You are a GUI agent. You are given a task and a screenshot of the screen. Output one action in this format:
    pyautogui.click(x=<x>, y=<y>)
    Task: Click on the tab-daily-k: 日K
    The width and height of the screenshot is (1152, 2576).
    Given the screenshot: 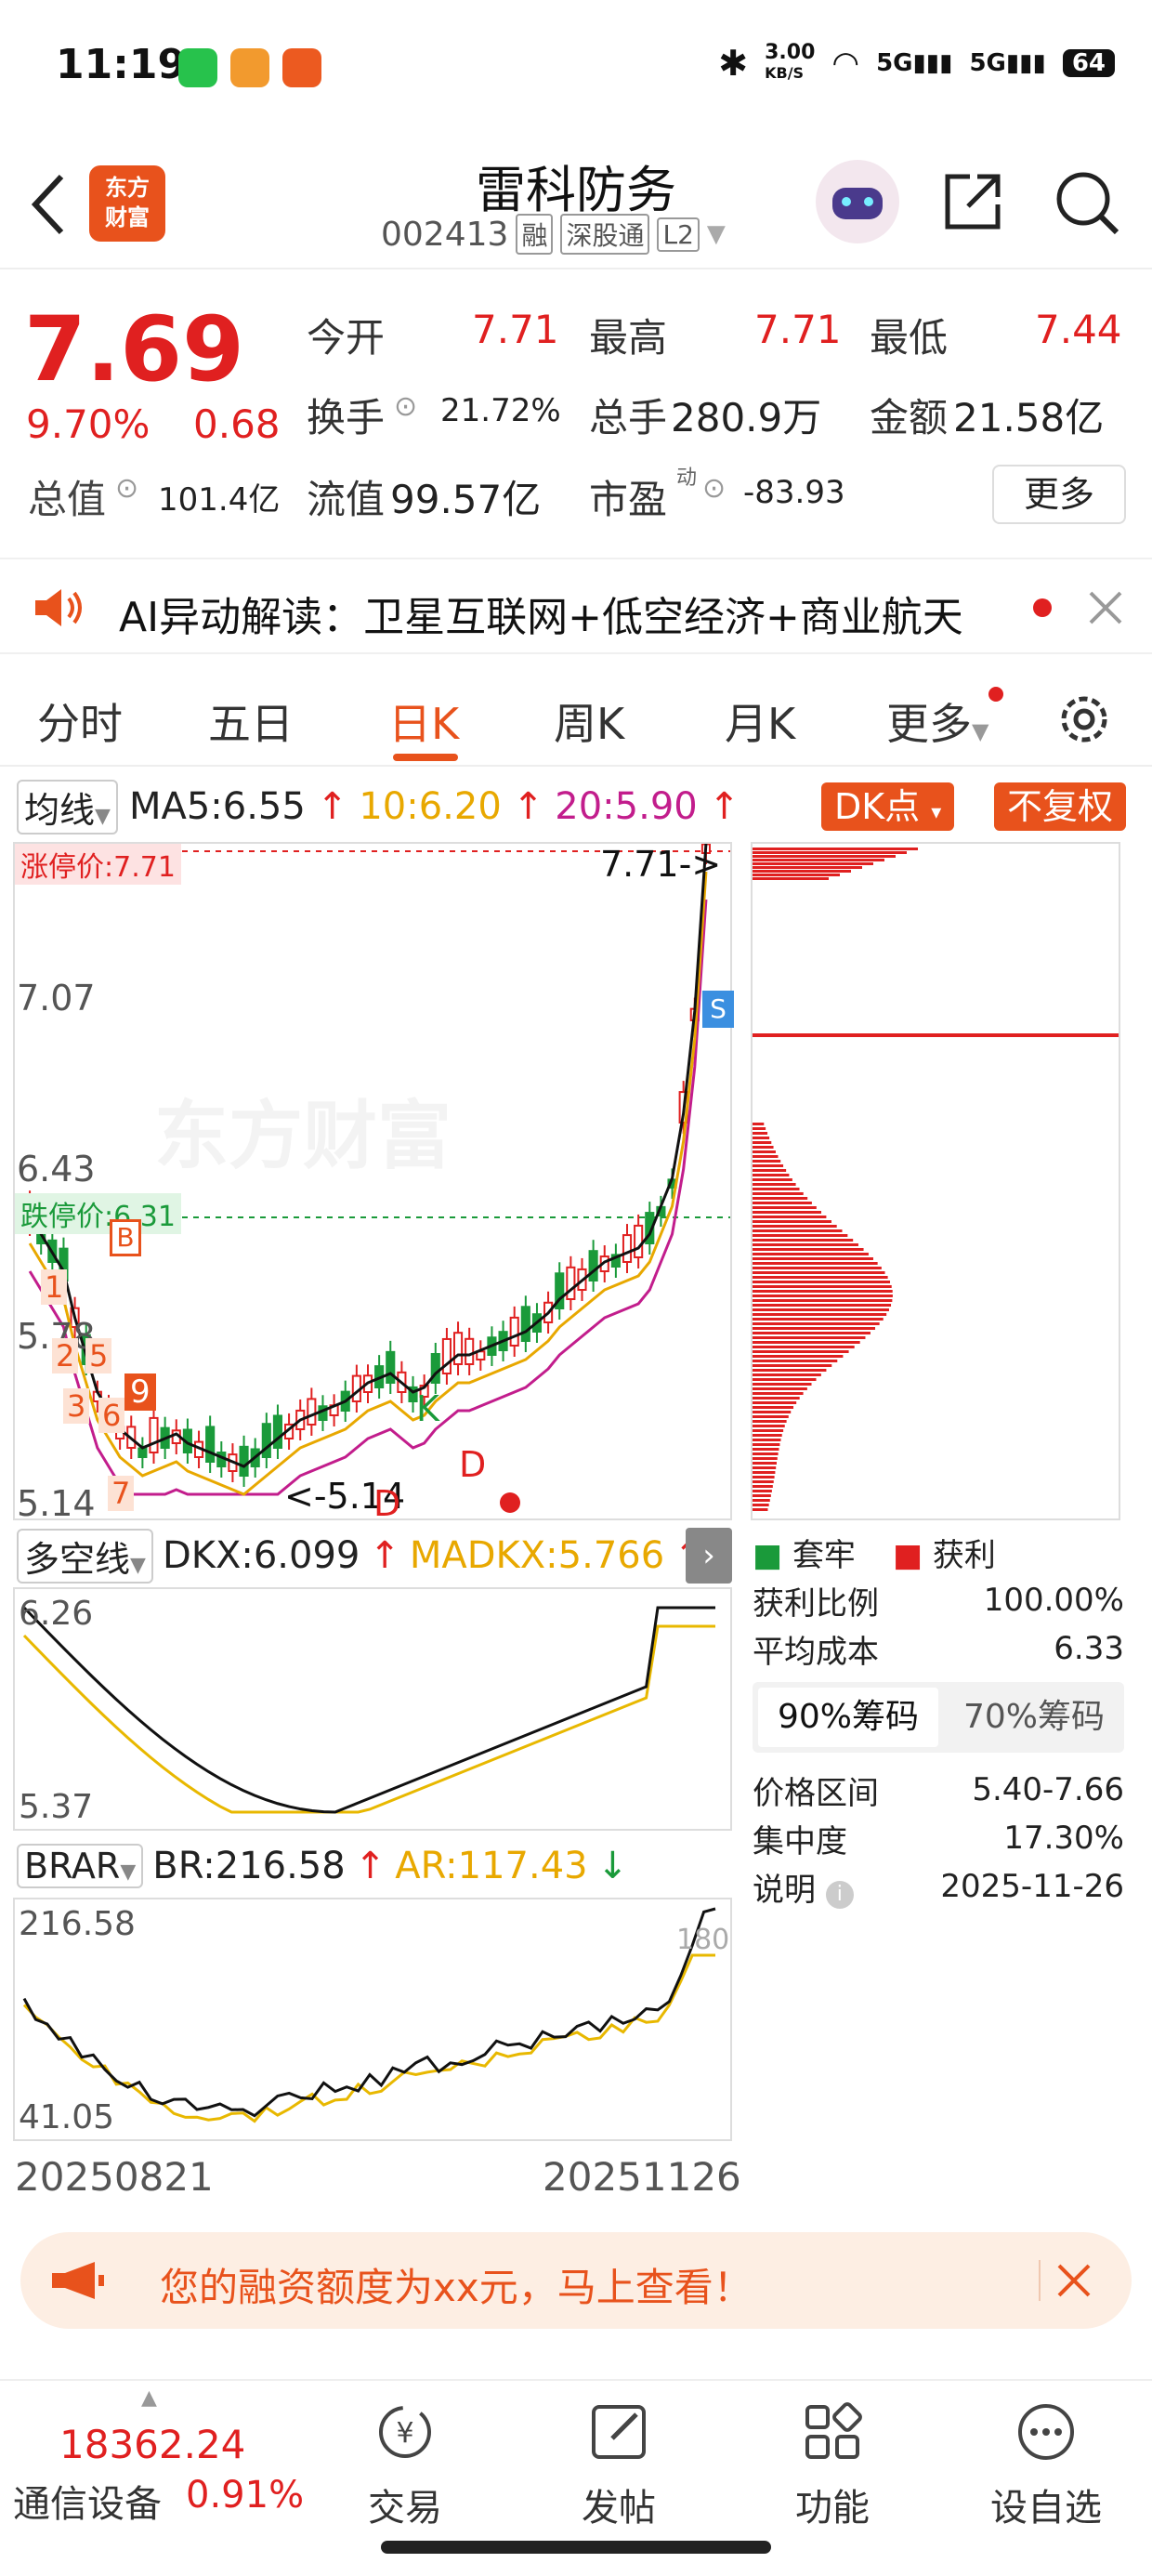 What is the action you would take?
    pyautogui.click(x=423, y=721)
    